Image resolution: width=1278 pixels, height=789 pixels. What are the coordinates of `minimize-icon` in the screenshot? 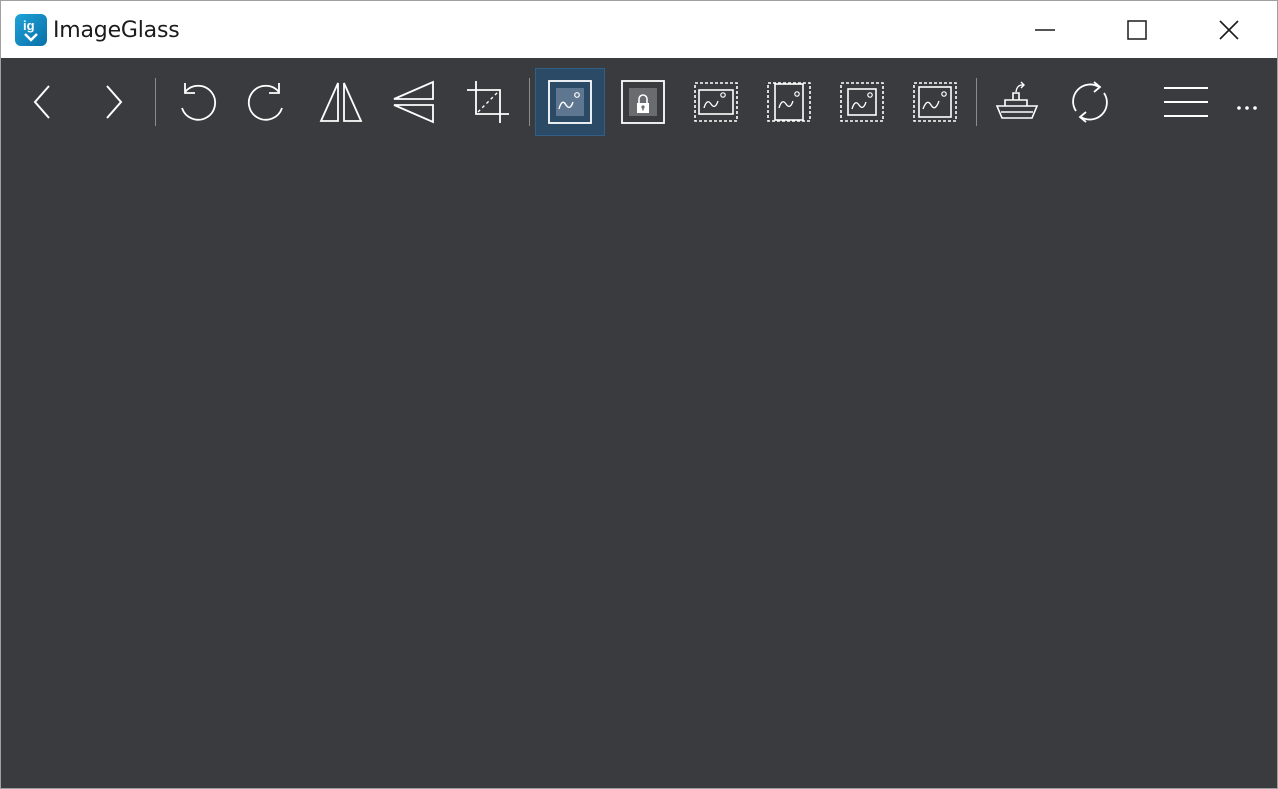 It's located at (1045, 29).